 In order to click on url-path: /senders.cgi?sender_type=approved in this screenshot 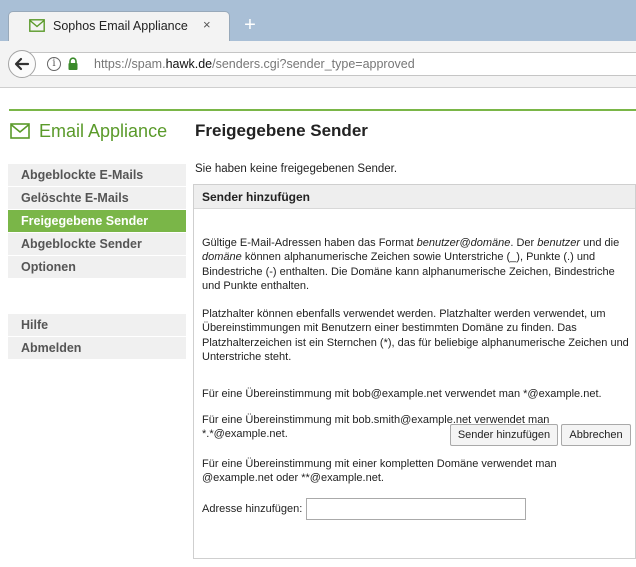, I will do `click(313, 64)`.